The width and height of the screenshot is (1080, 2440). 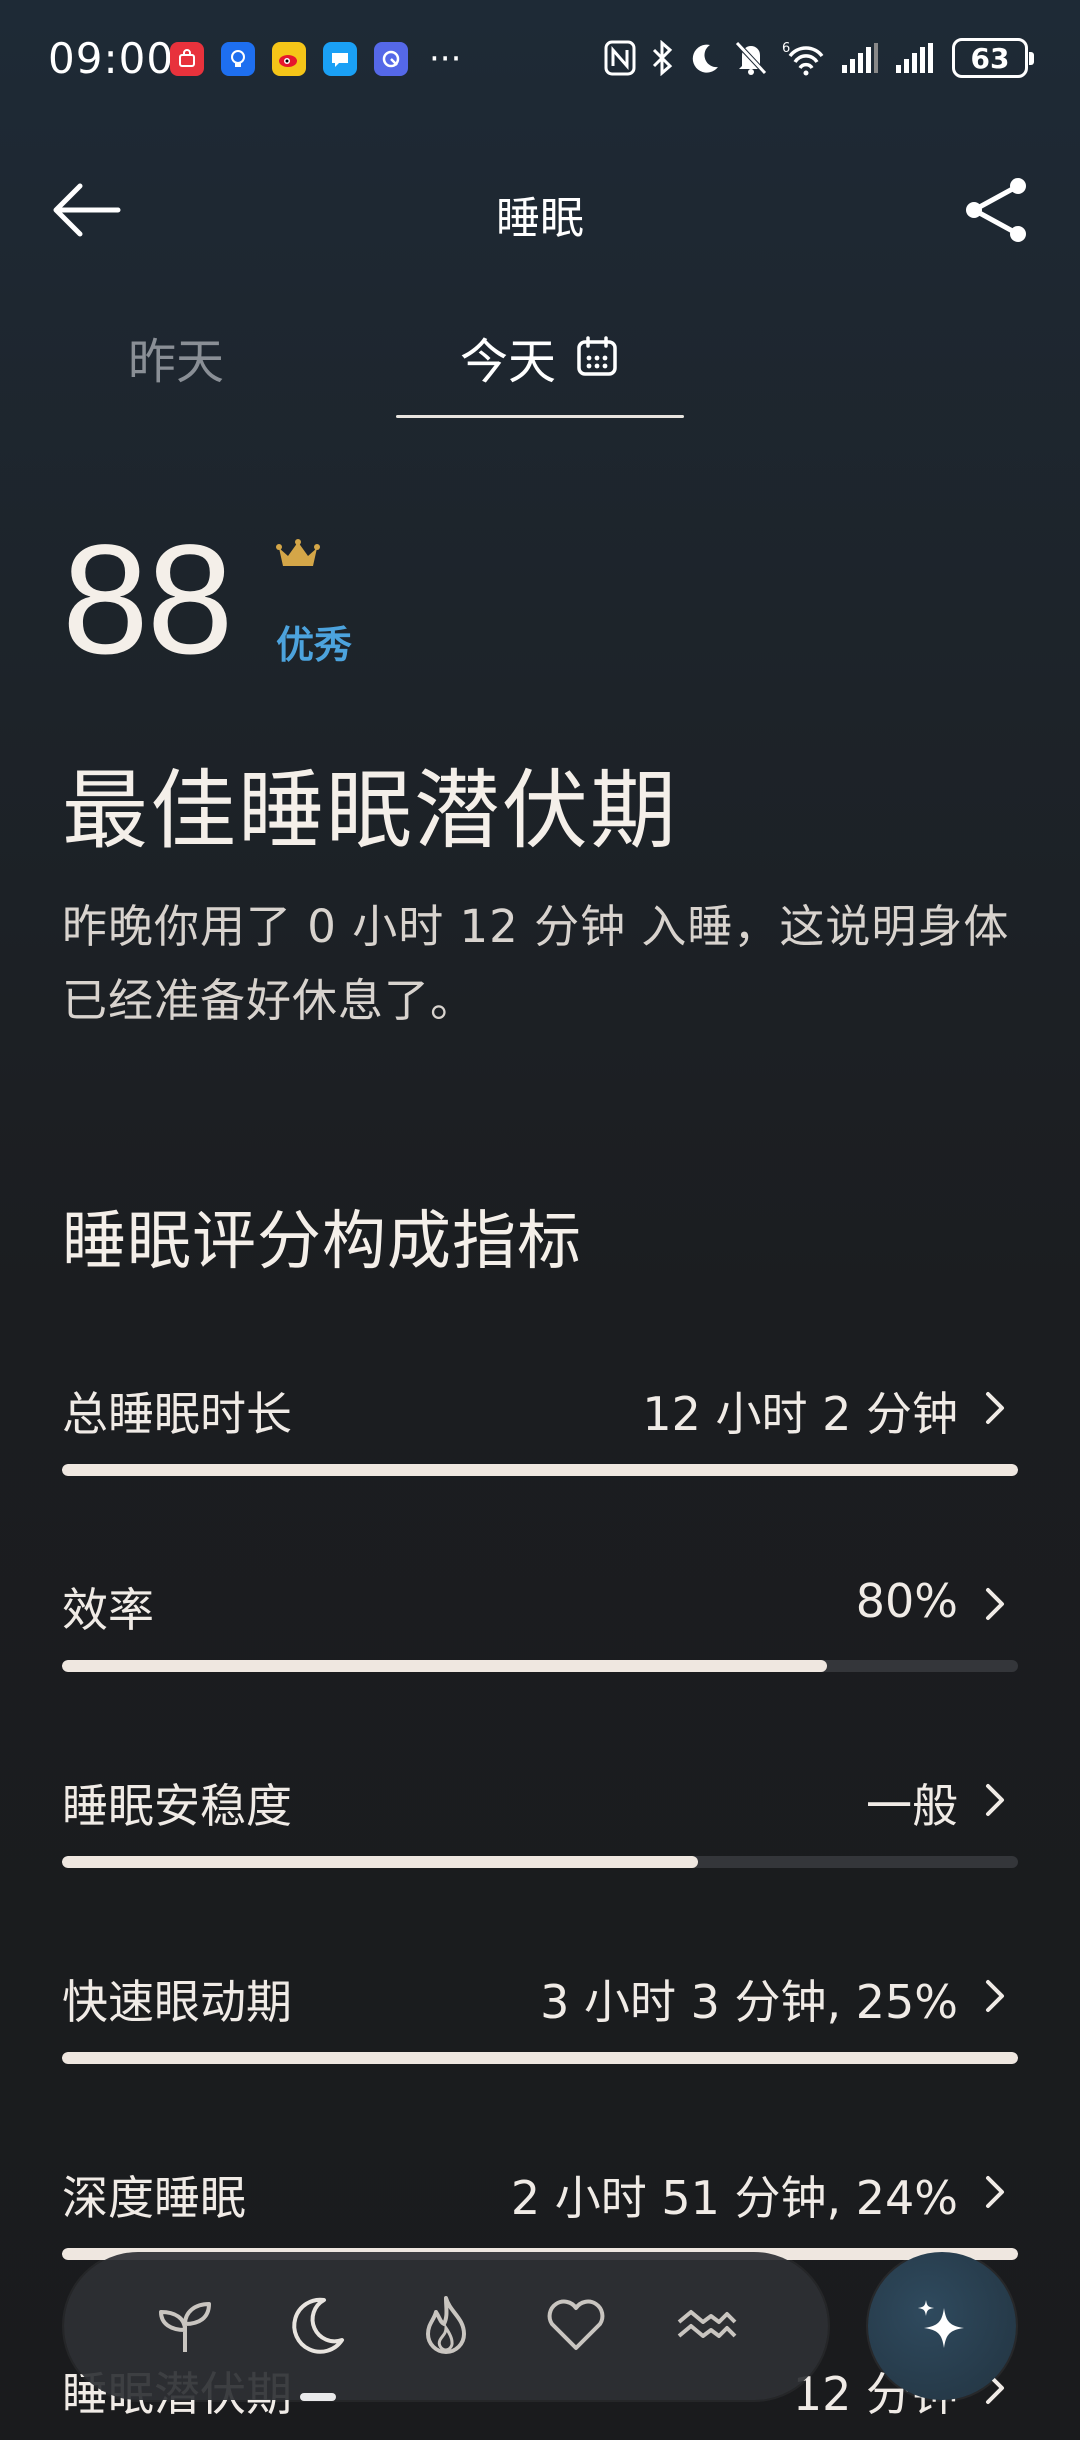 I want to click on battery-icon: 63, so click(x=993, y=58).